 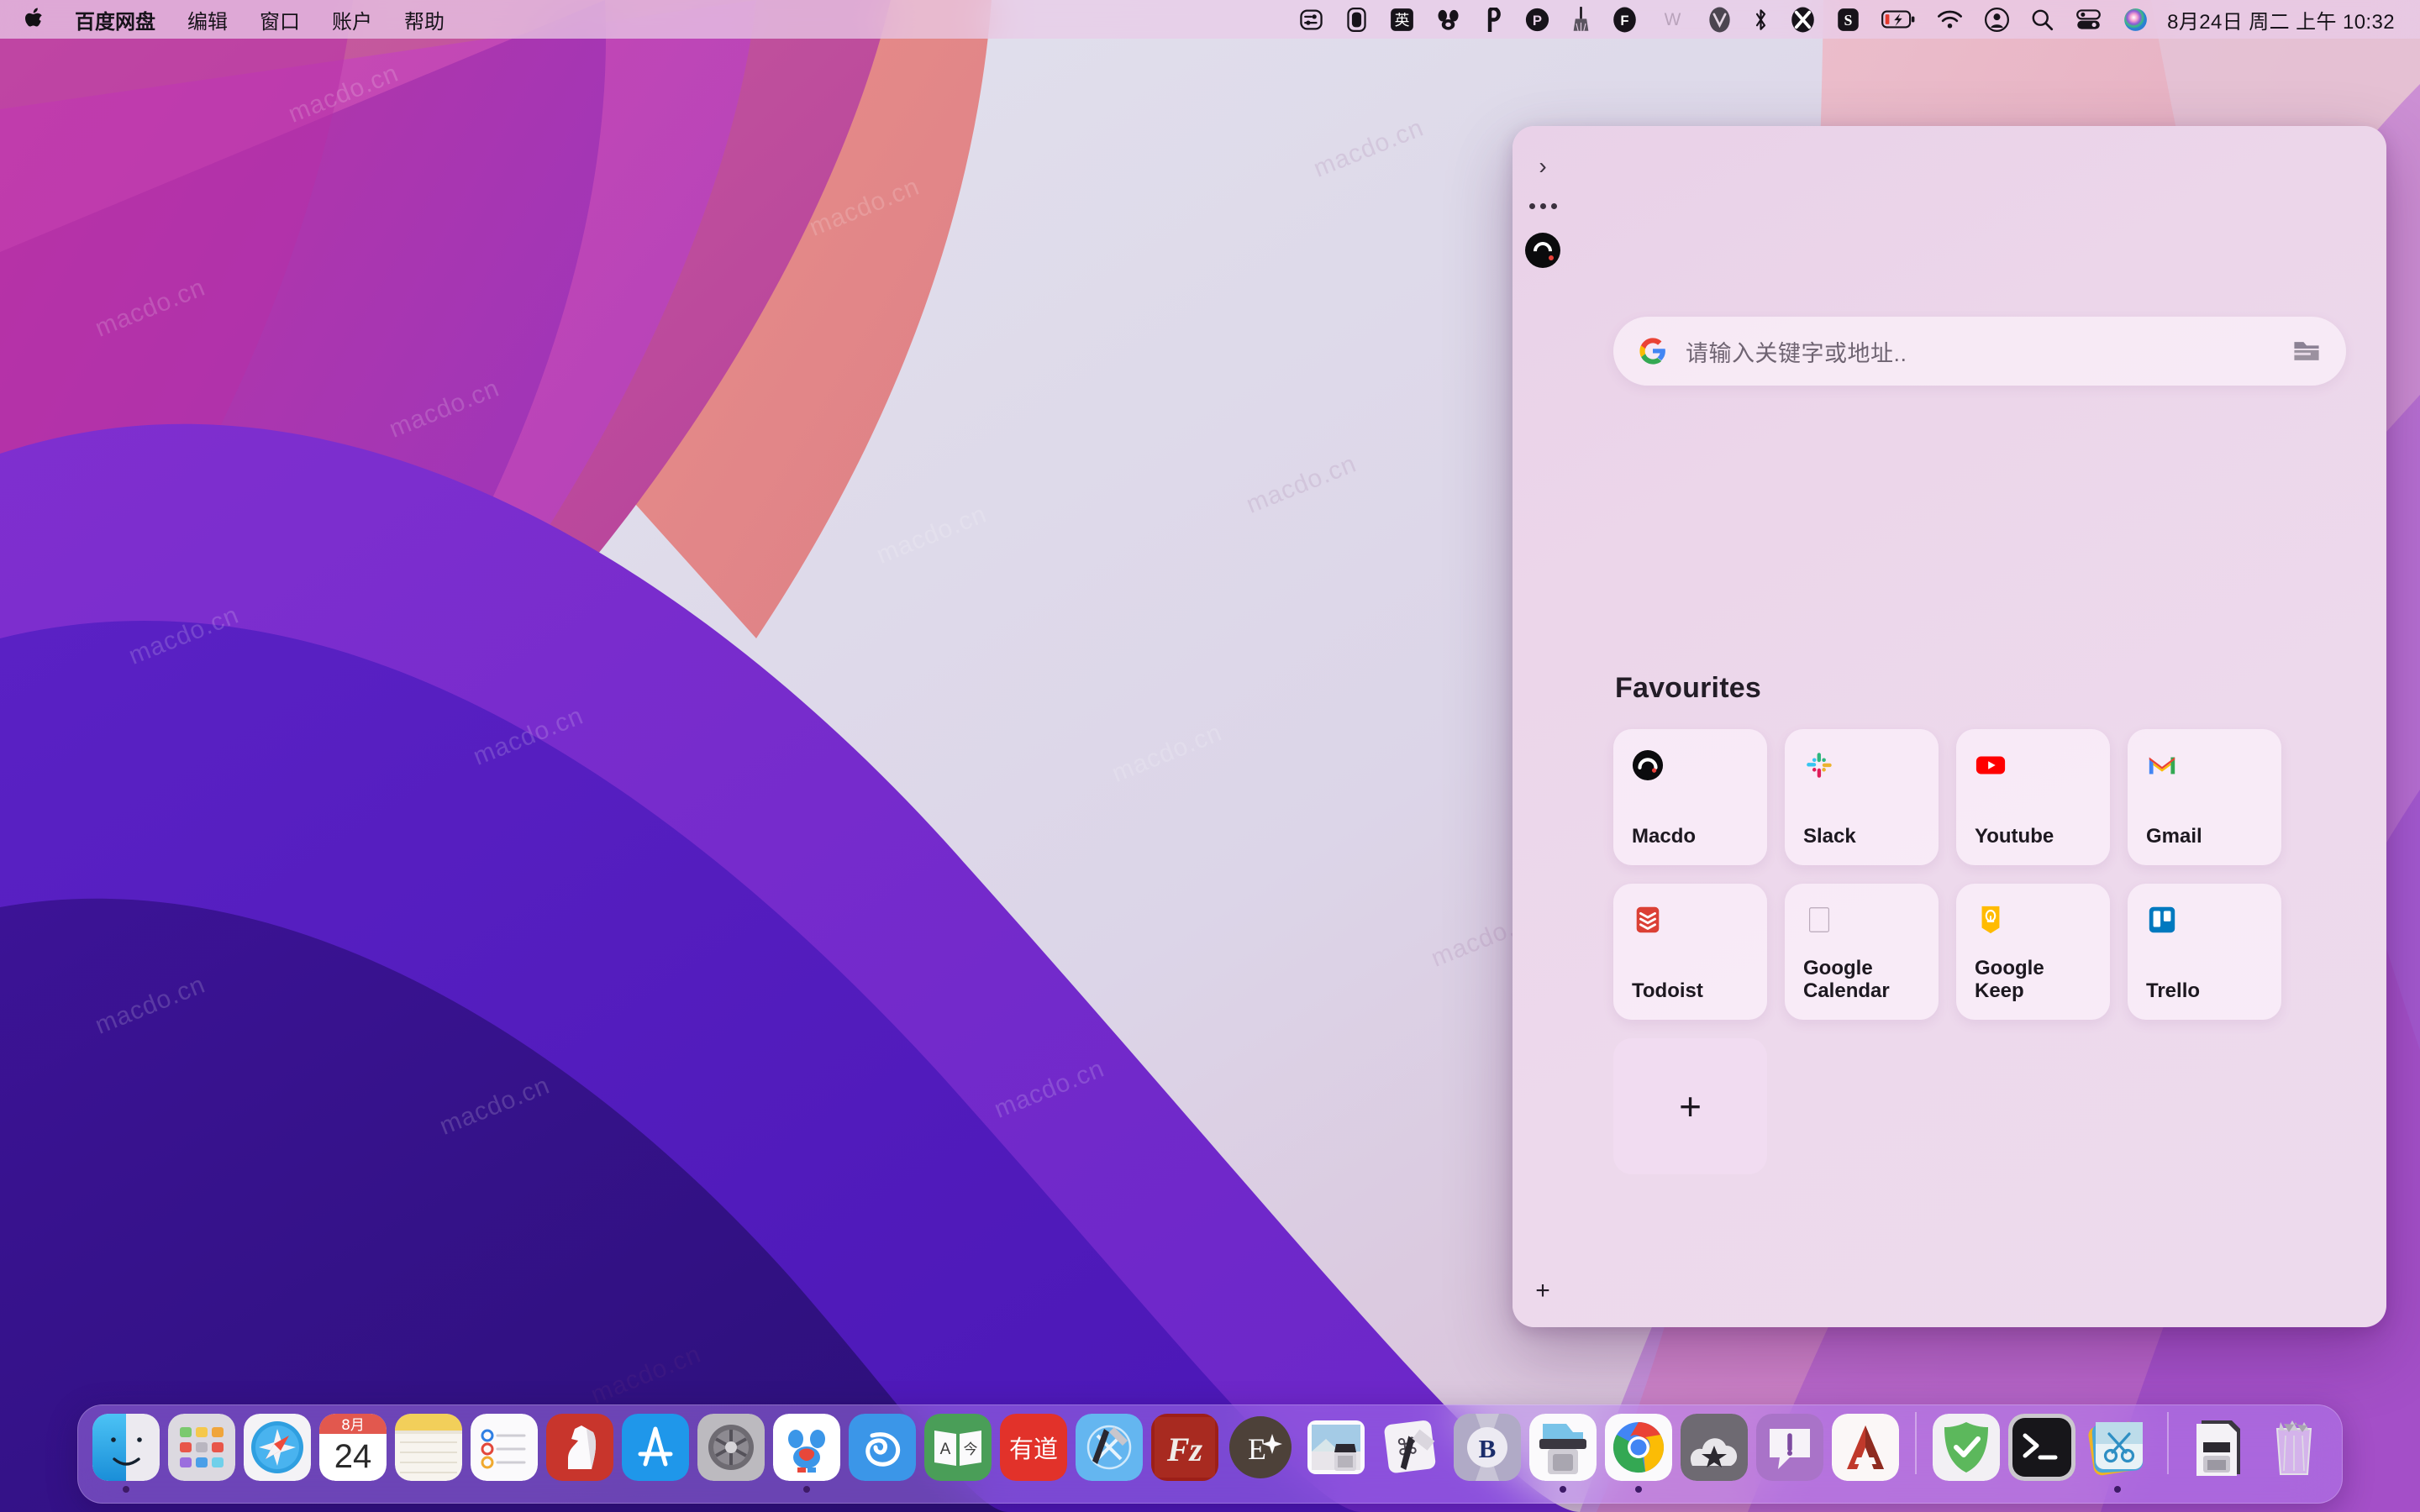 What do you see at coordinates (505, 1447) in the screenshot?
I see `reminders-icon` at bounding box center [505, 1447].